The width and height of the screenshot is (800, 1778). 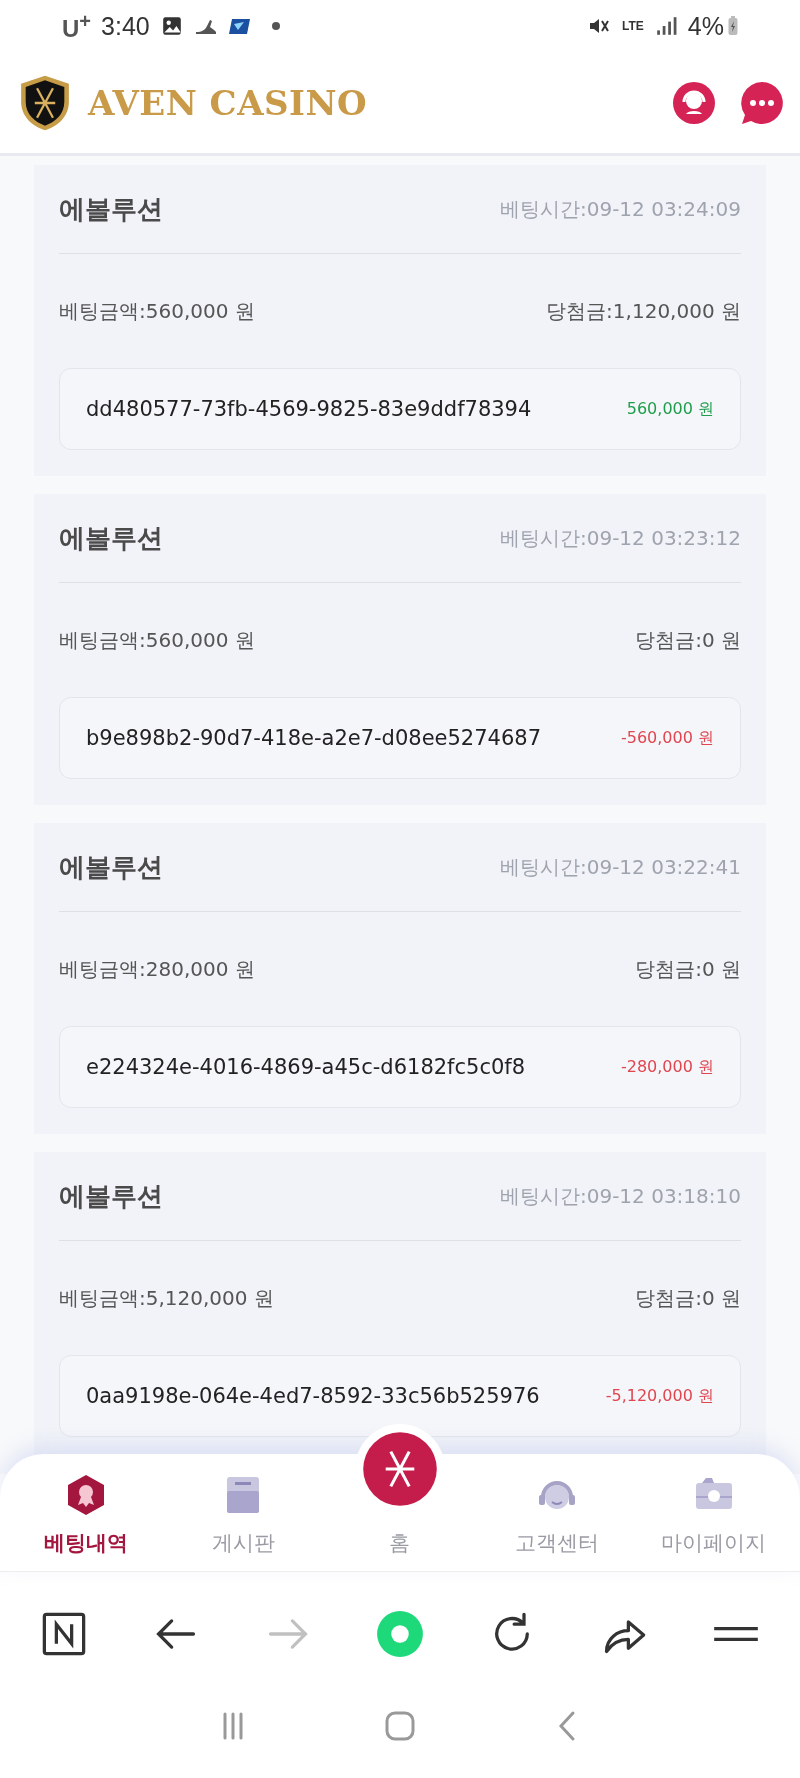 What do you see at coordinates (86, 1515) in the screenshot?
I see `nav-tab: 베팅내역` at bounding box center [86, 1515].